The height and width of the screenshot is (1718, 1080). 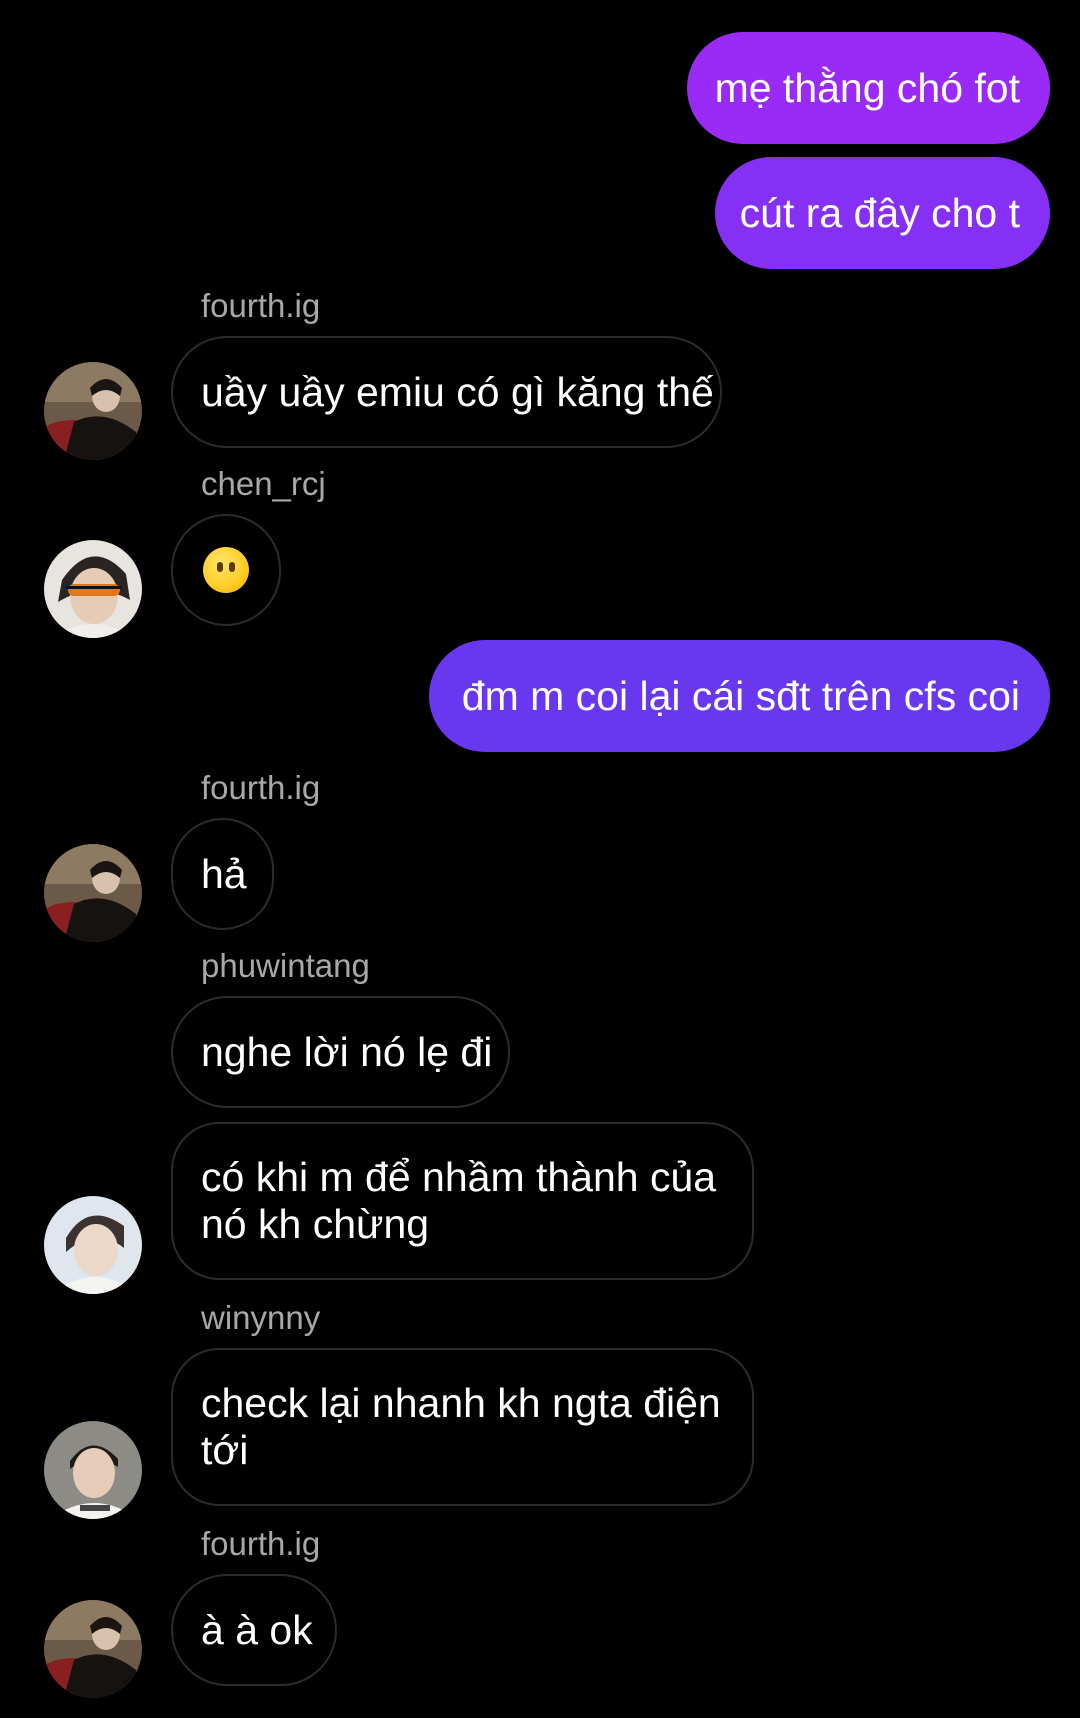 I want to click on incoming-message-bubble: có khi m để nhầm thành của nó kh chừng, so click(x=462, y=1201).